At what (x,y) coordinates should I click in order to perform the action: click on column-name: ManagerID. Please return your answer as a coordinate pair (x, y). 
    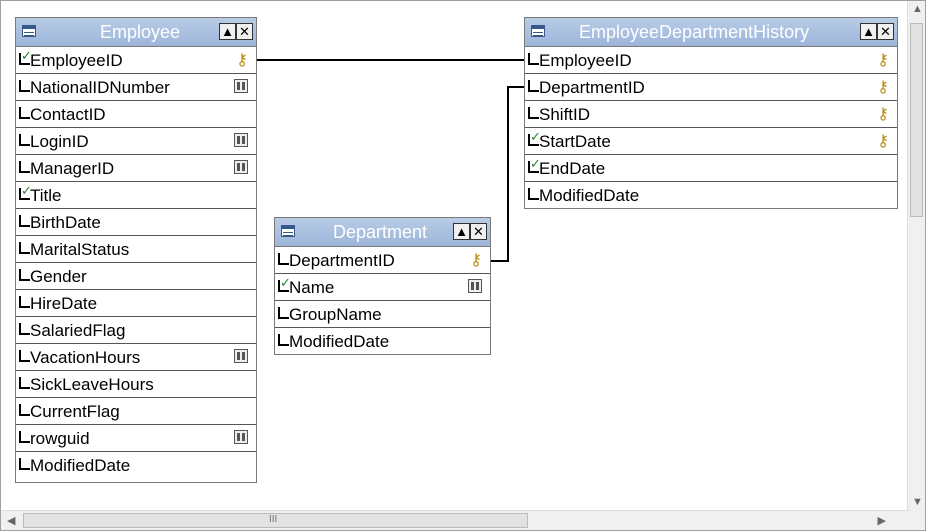
    Looking at the image, I should click on (72, 168).